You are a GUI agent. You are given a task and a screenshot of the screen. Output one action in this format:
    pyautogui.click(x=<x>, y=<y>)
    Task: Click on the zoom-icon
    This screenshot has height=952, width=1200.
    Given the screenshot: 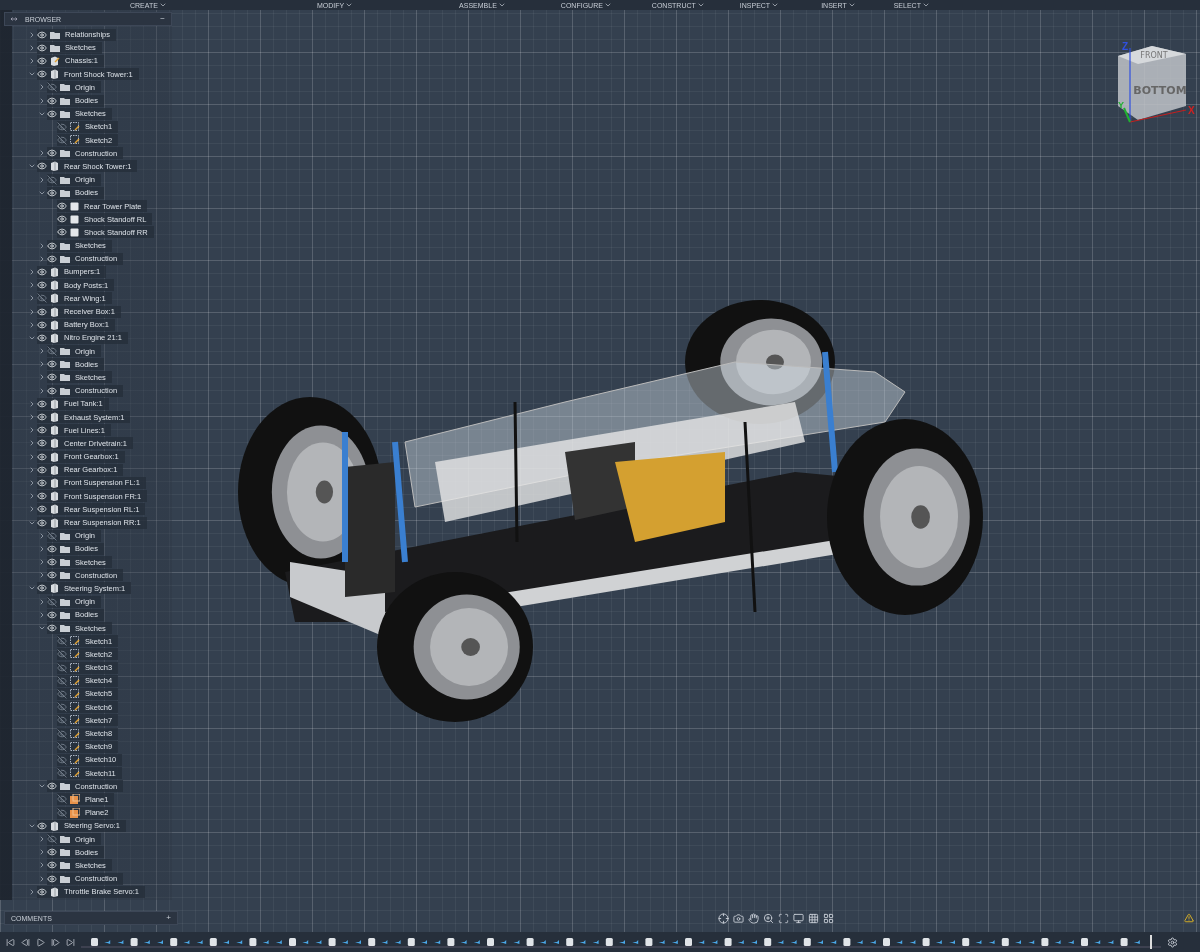 What is the action you would take?
    pyautogui.click(x=768, y=918)
    